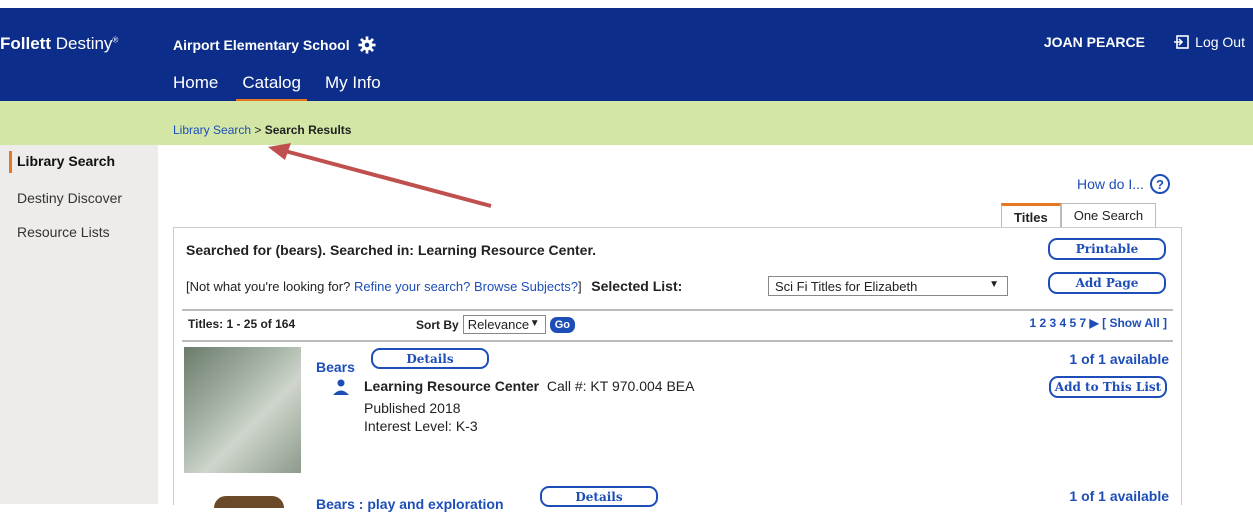 The image size is (1253, 512). What do you see at coordinates (84, 43) in the screenshot?
I see `brand-thin: Destiny` at bounding box center [84, 43].